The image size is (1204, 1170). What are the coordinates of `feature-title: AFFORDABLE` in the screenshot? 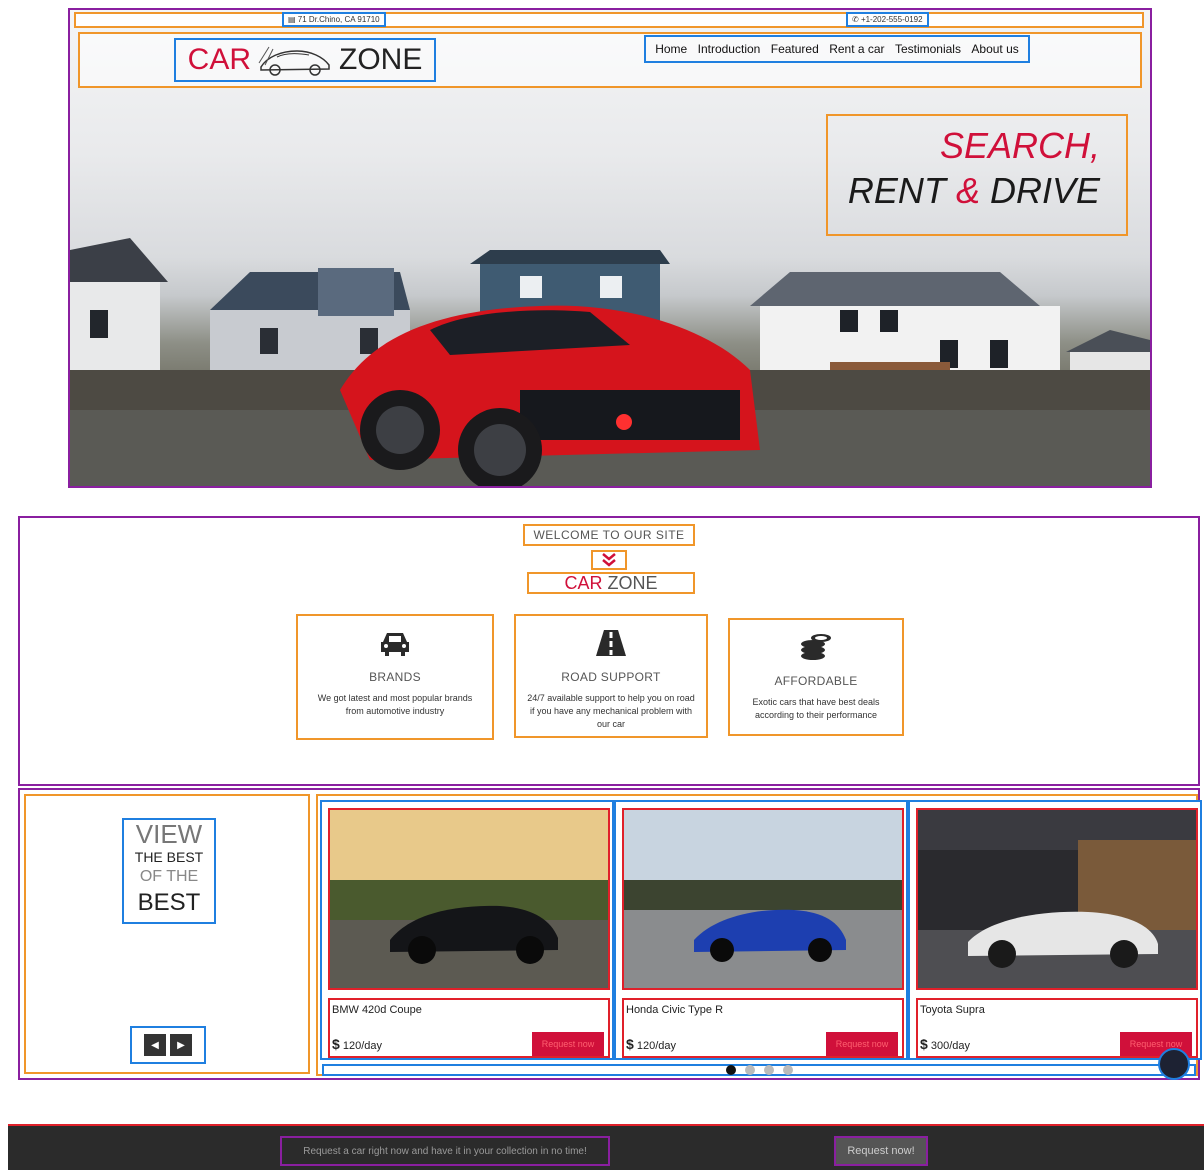 It's located at (816, 681).